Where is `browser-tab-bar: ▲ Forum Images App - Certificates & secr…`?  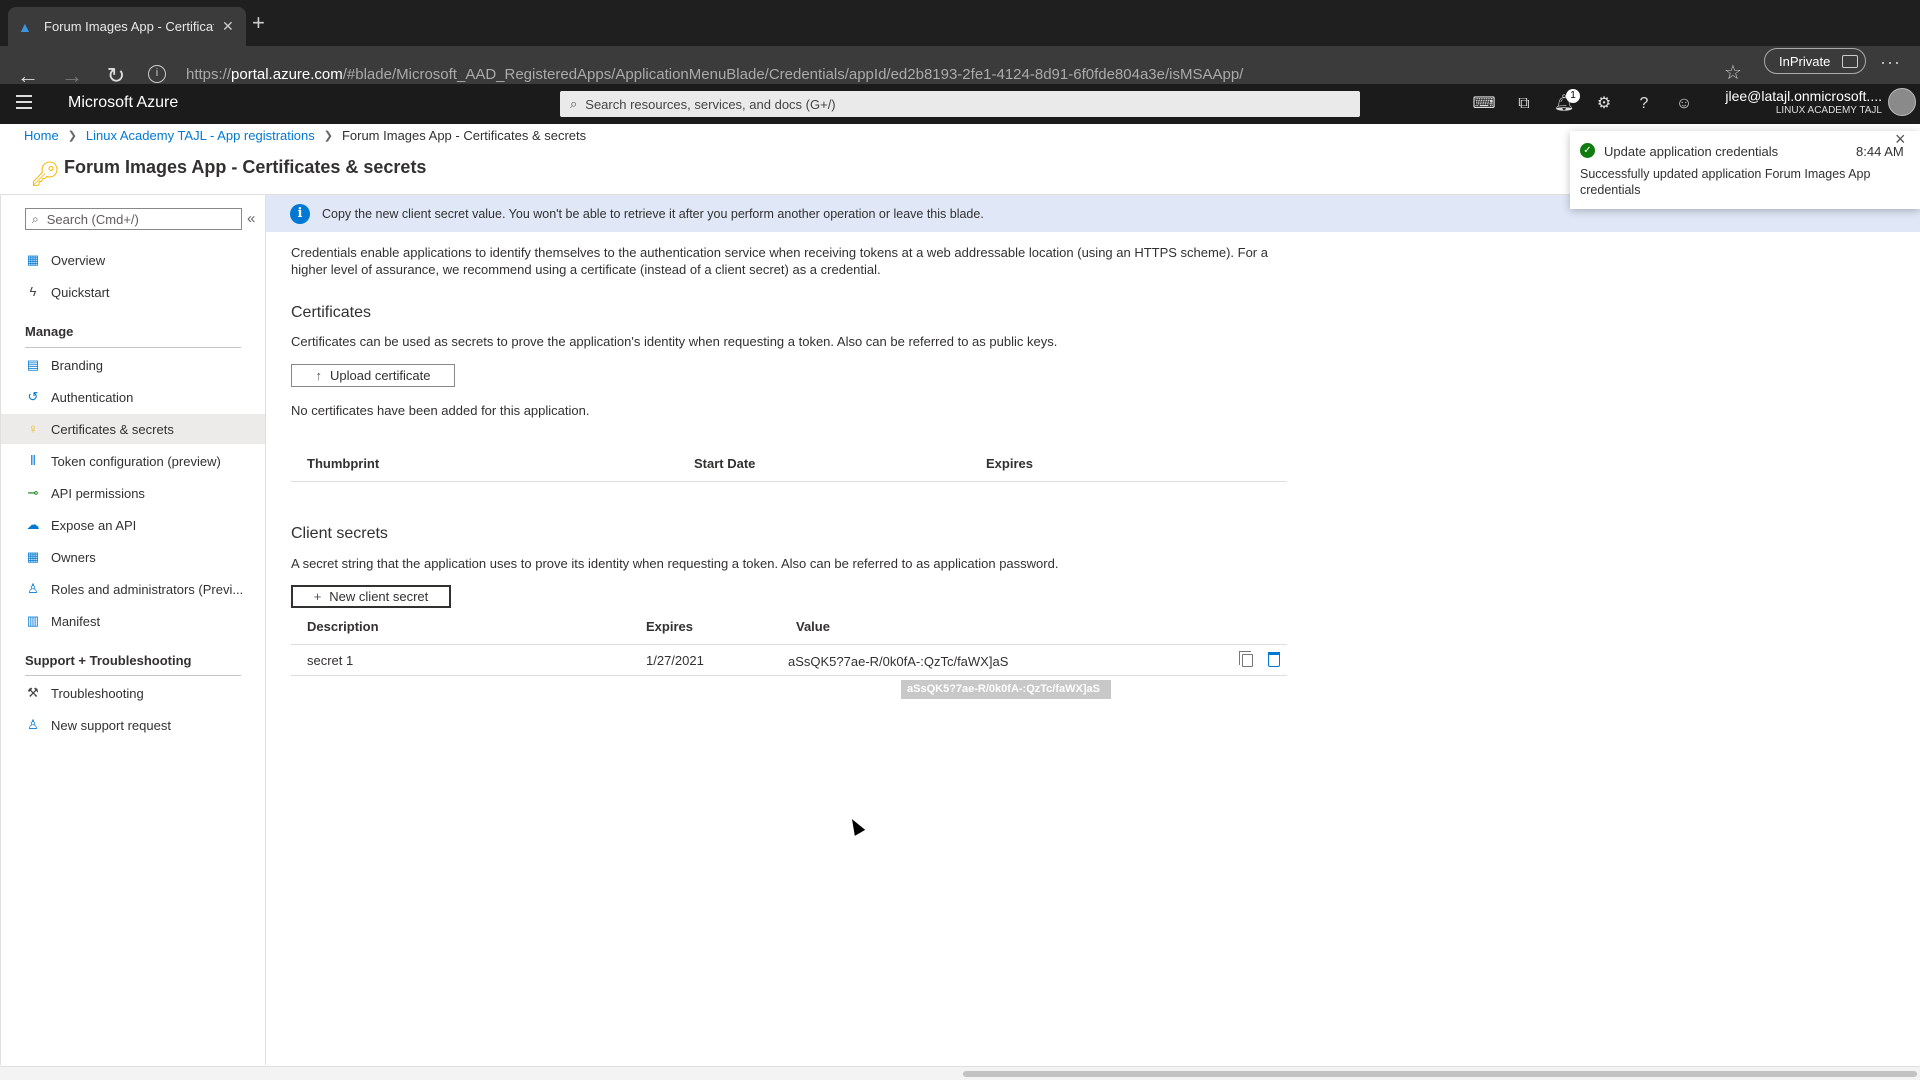
browser-tab-bar: ▲ Forum Images App - Certificates & secr… is located at coordinates (960, 23).